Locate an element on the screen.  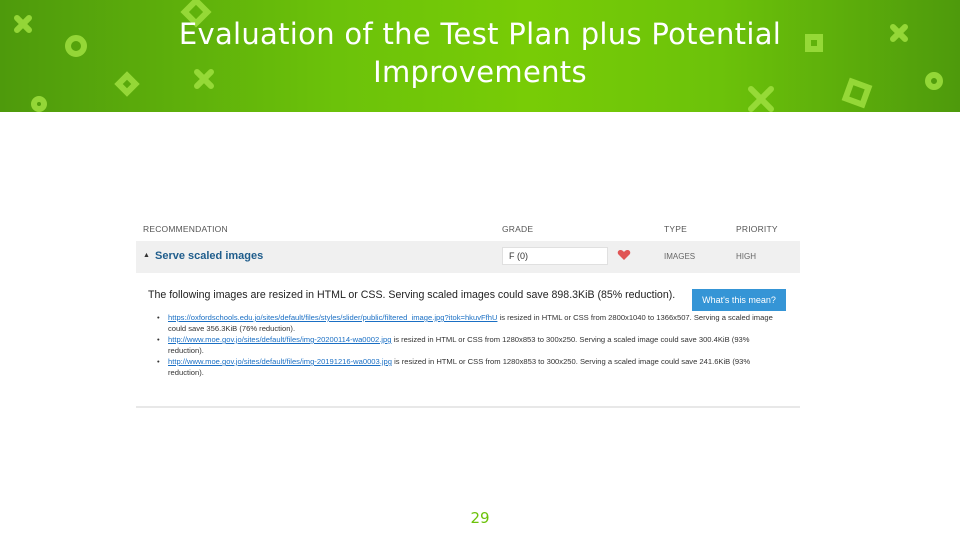
header-priority: PRIORITY is located at coordinates (757, 229).